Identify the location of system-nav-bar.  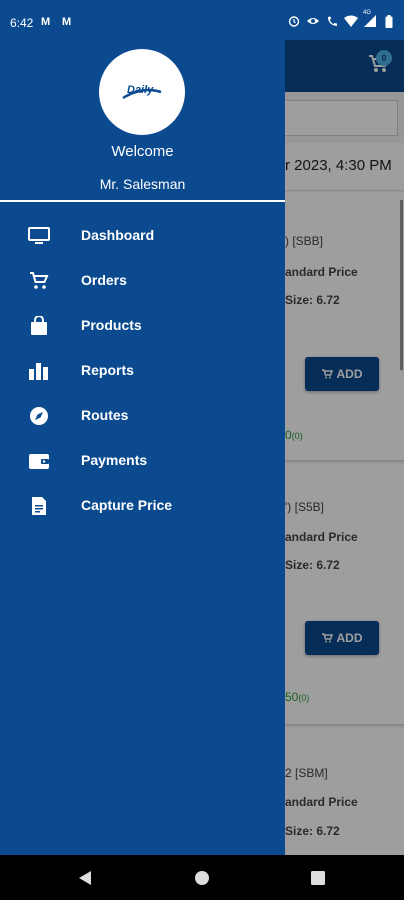
(202, 877).